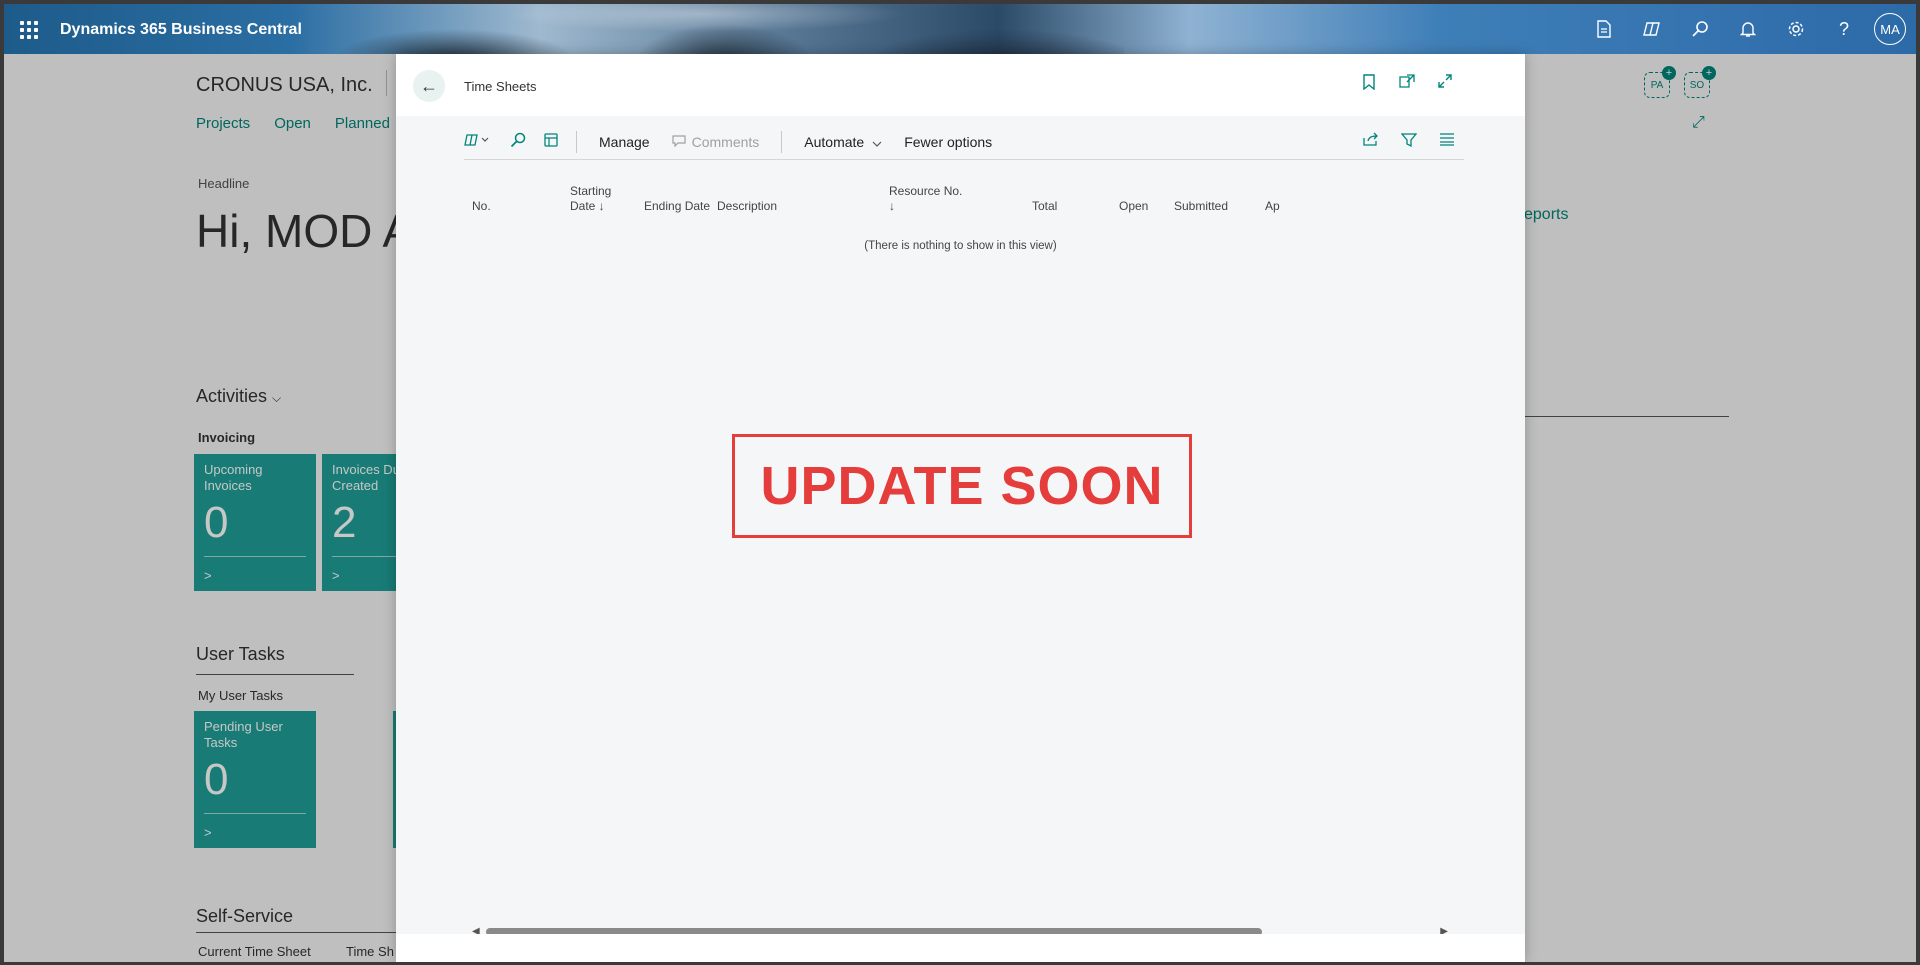 Image resolution: width=1920 pixels, height=965 pixels. What do you see at coordinates (948, 142) in the screenshot?
I see `fewer-options-button: Fewer options` at bounding box center [948, 142].